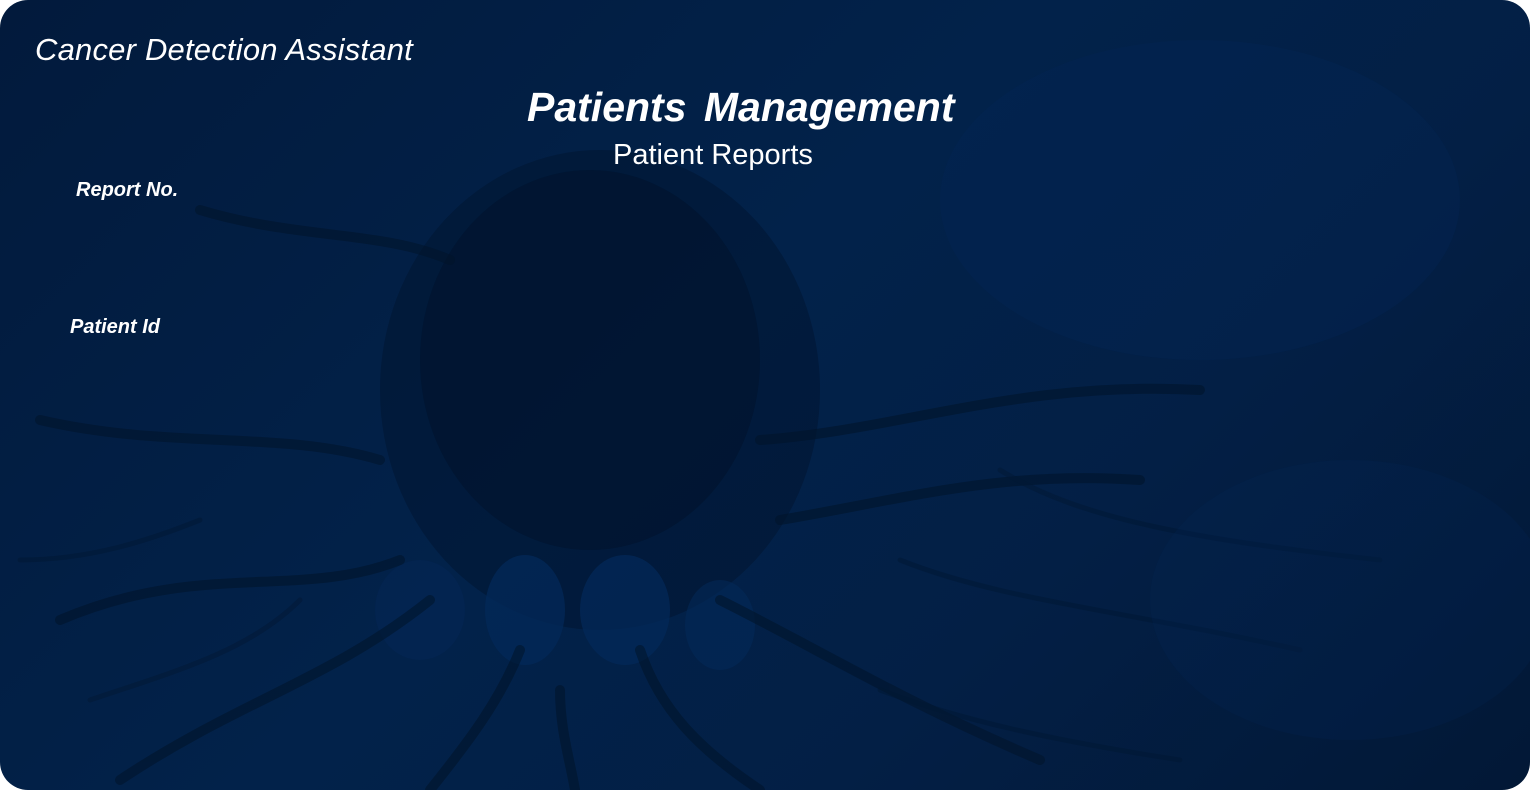 Image resolution: width=1530 pixels, height=790 pixels. Describe the element at coordinates (127, 190) in the screenshot. I see `report-no-label: Report No.` at that location.